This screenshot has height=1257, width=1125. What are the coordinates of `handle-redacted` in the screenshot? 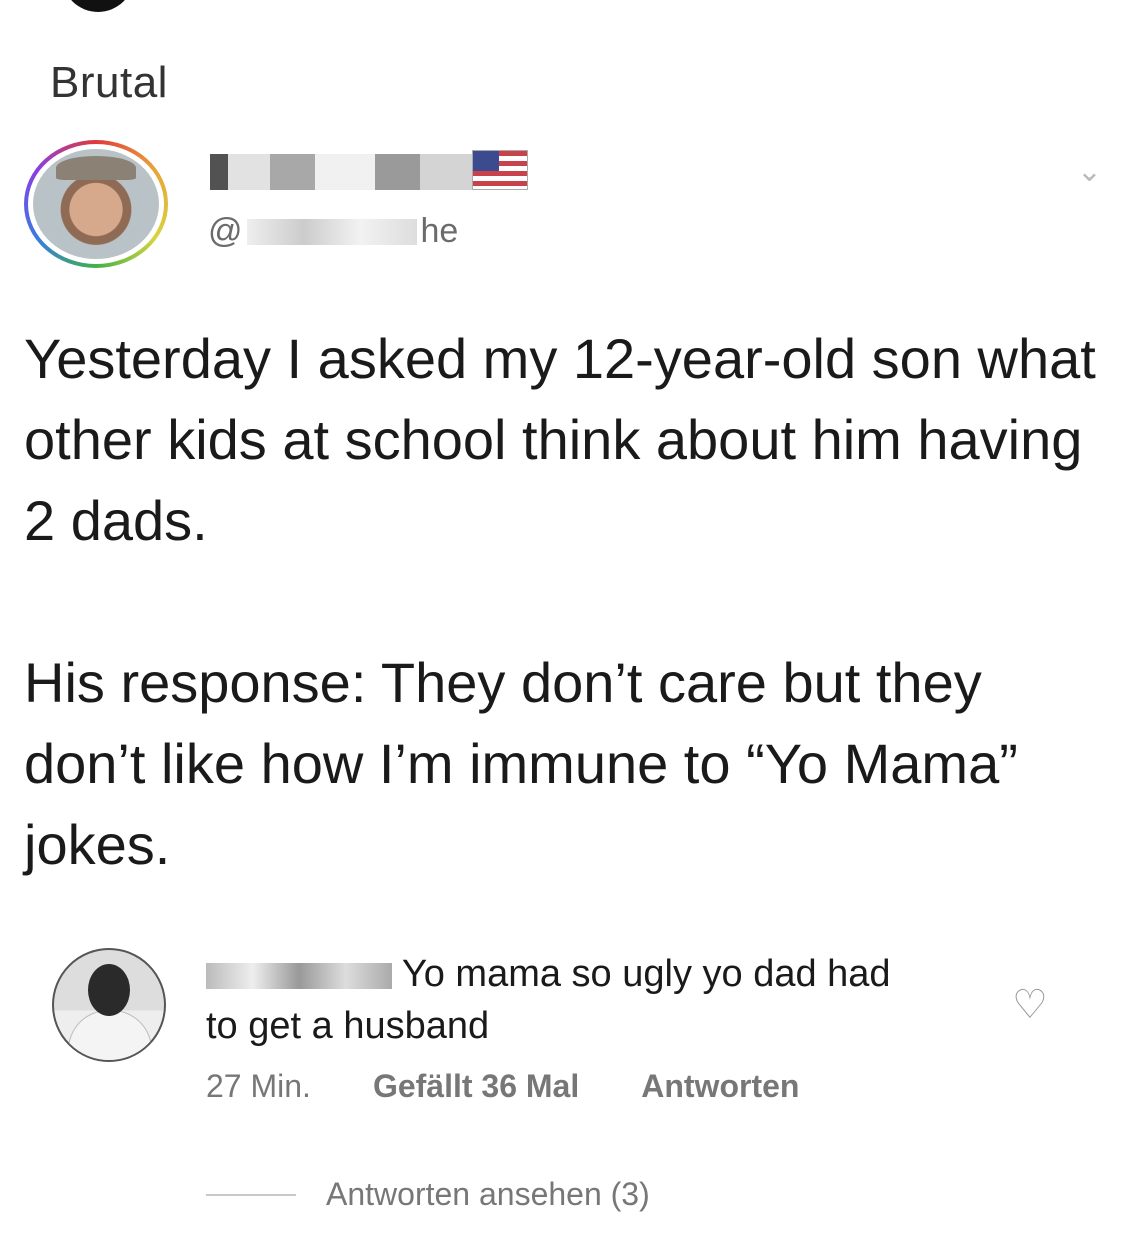 It's located at (331, 231).